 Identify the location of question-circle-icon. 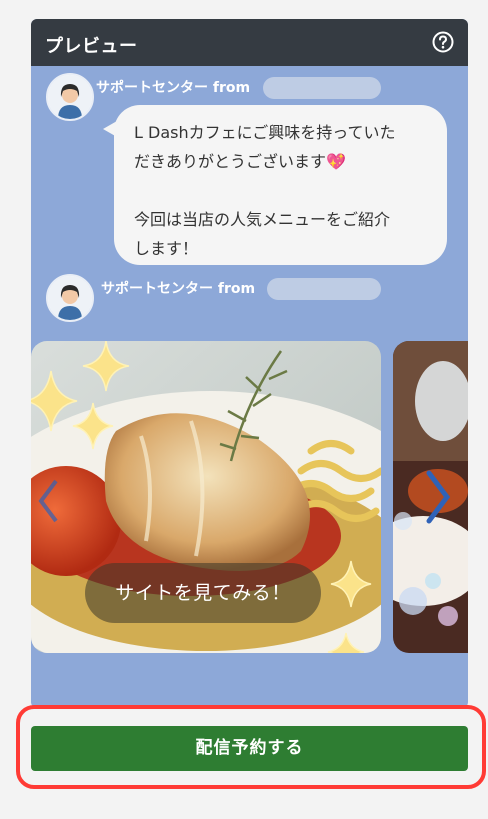
(443, 42).